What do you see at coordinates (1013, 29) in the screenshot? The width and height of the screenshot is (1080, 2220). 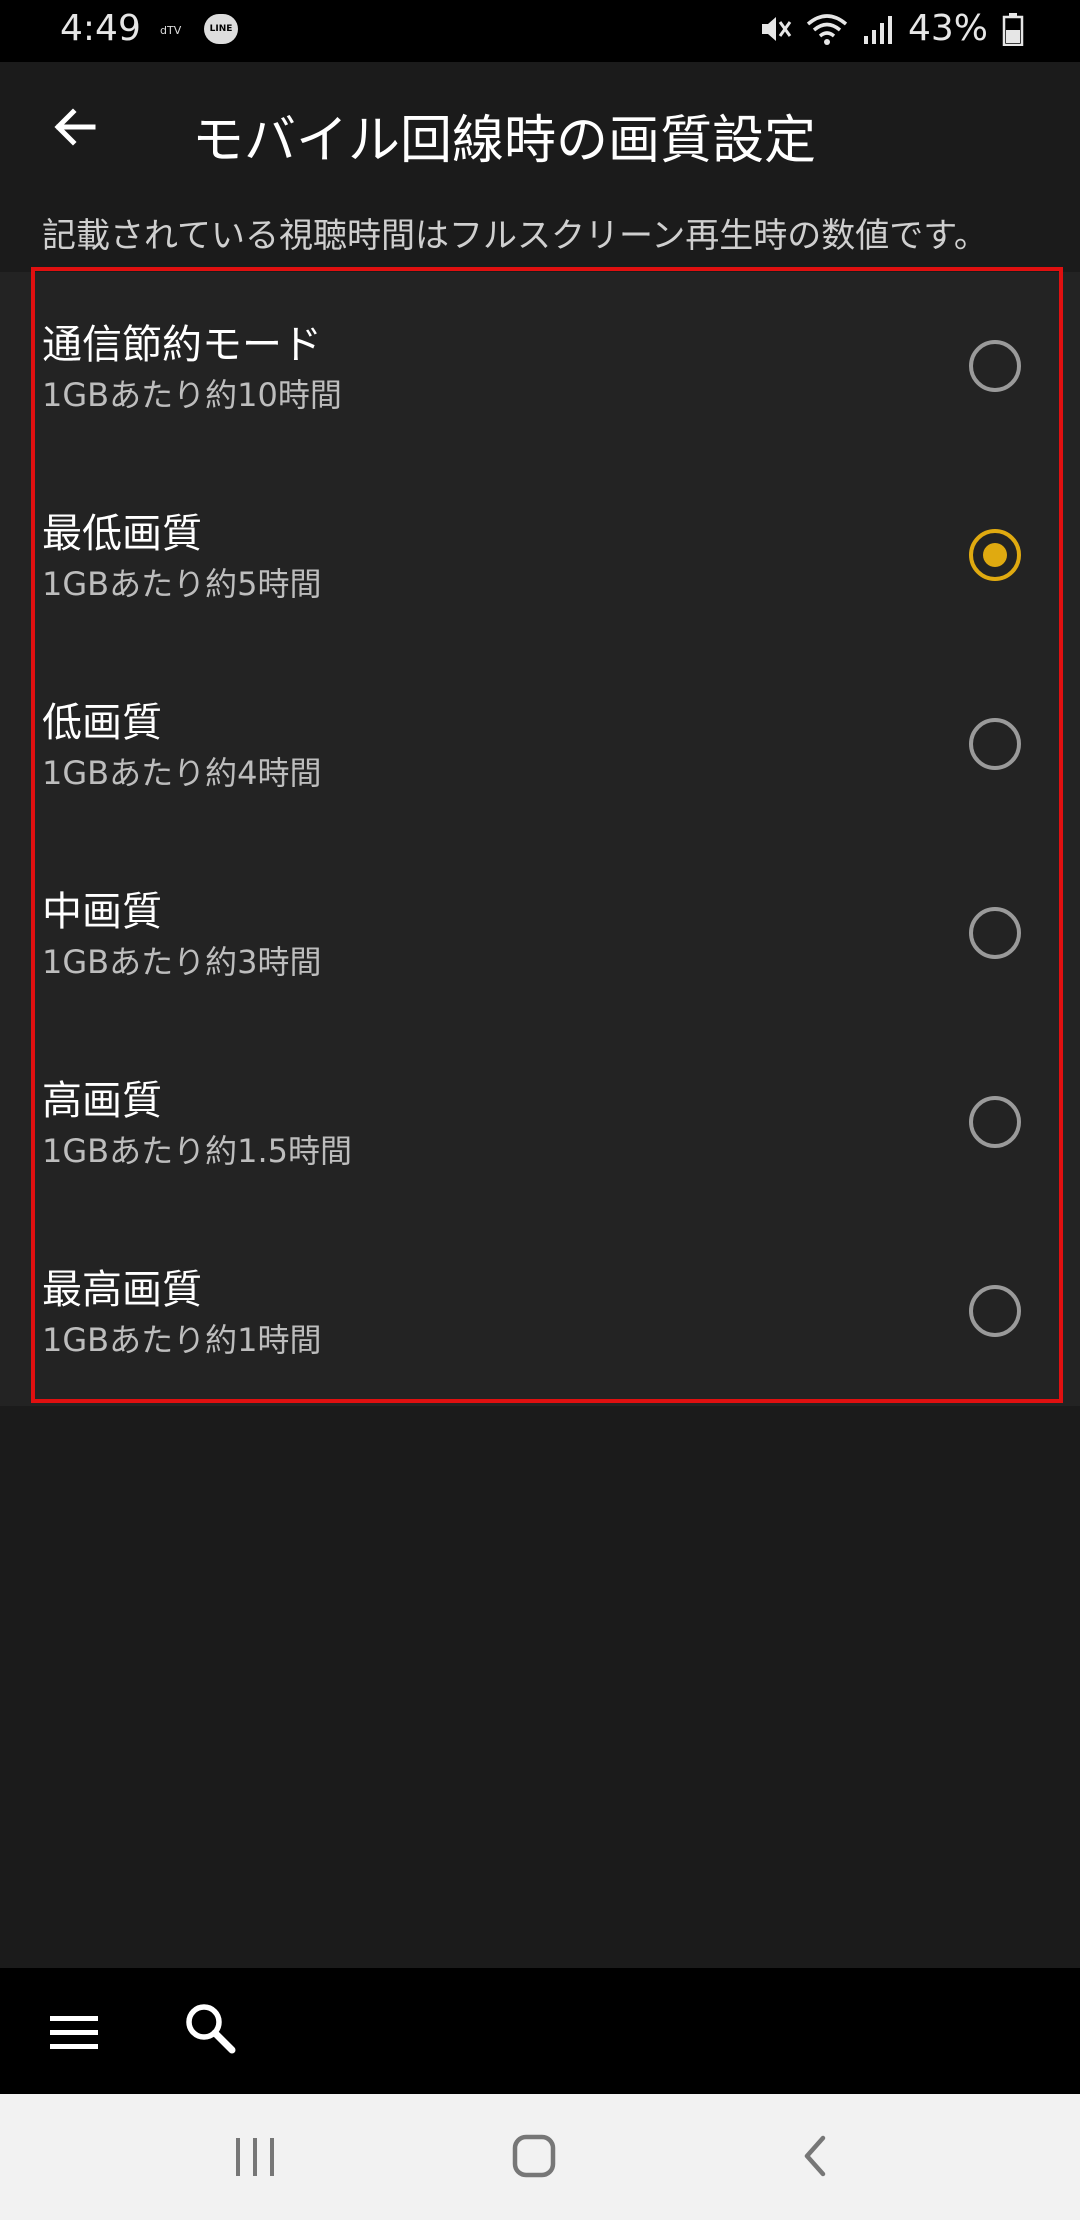 I see `battery-icon` at bounding box center [1013, 29].